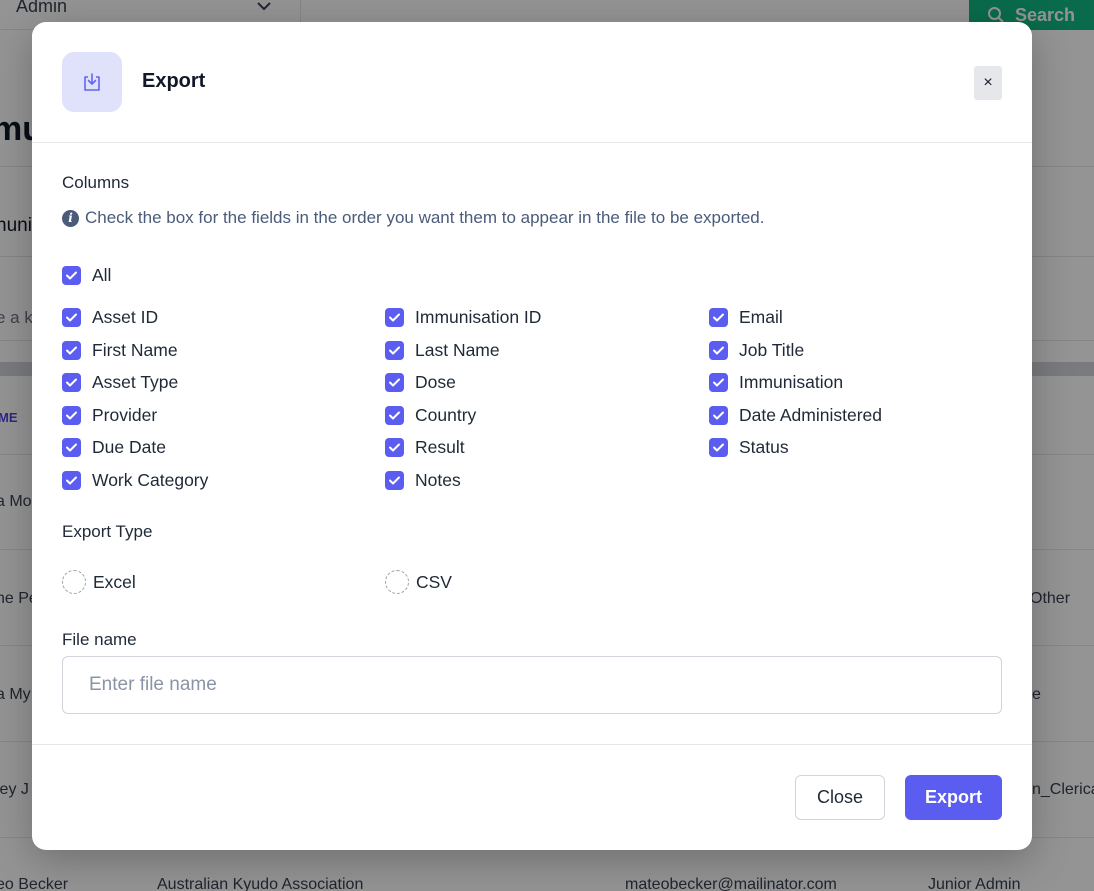 The width and height of the screenshot is (1094, 891). What do you see at coordinates (478, 317) in the screenshot?
I see `checkbox-label: Immunisation ID` at bounding box center [478, 317].